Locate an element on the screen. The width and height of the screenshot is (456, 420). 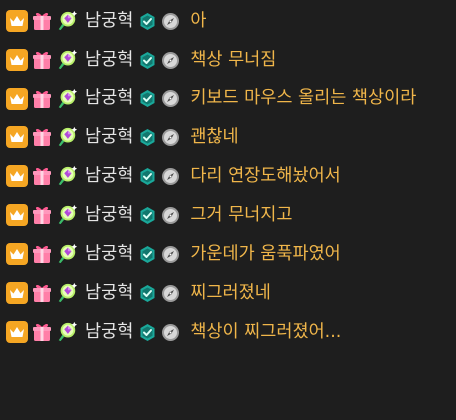
chat-message: 남궁혁 다리 연장도해놨어서 is located at coordinates (228, 176).